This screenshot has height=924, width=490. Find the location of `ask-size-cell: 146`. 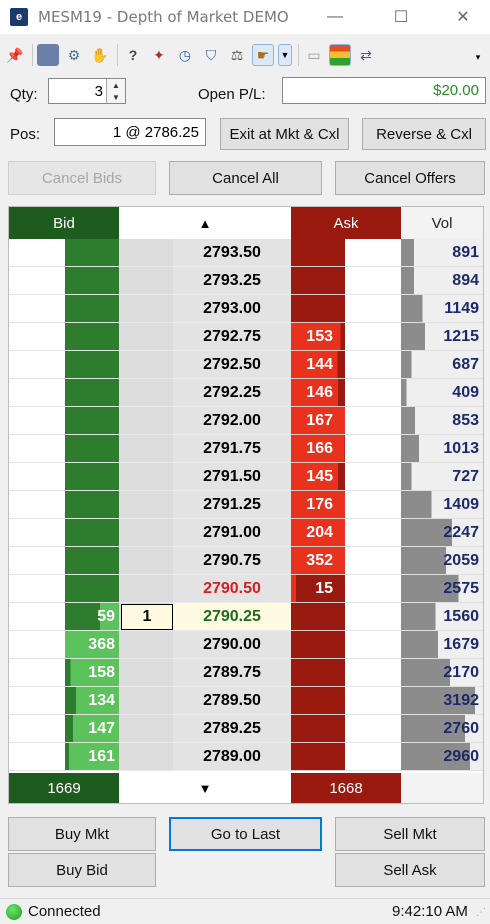

ask-size-cell: 146 is located at coordinates (318, 393).